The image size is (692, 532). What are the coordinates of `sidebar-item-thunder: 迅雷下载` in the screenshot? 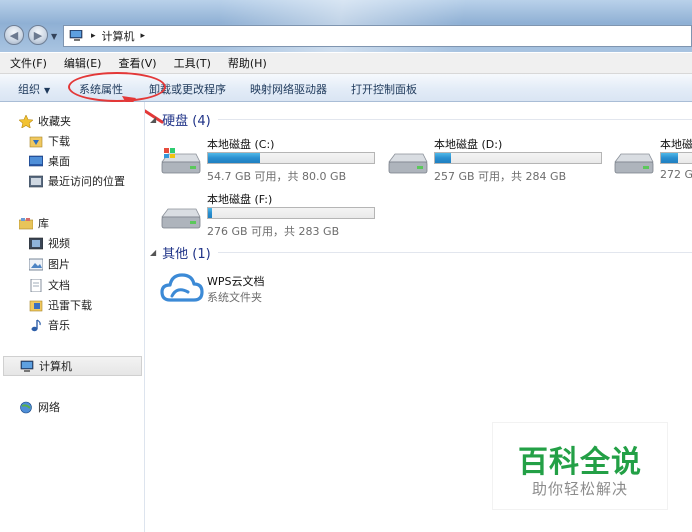 It's located at (71, 305).